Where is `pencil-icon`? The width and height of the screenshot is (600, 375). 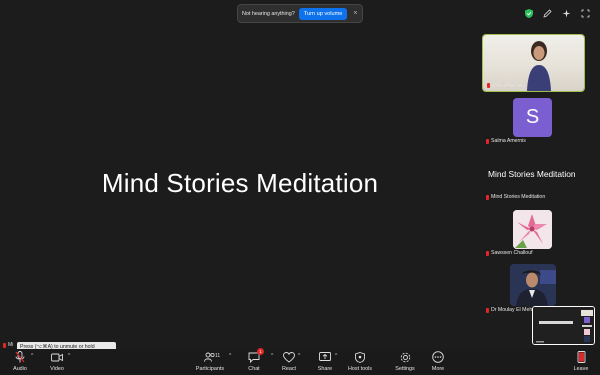 pencil-icon is located at coordinates (547, 13).